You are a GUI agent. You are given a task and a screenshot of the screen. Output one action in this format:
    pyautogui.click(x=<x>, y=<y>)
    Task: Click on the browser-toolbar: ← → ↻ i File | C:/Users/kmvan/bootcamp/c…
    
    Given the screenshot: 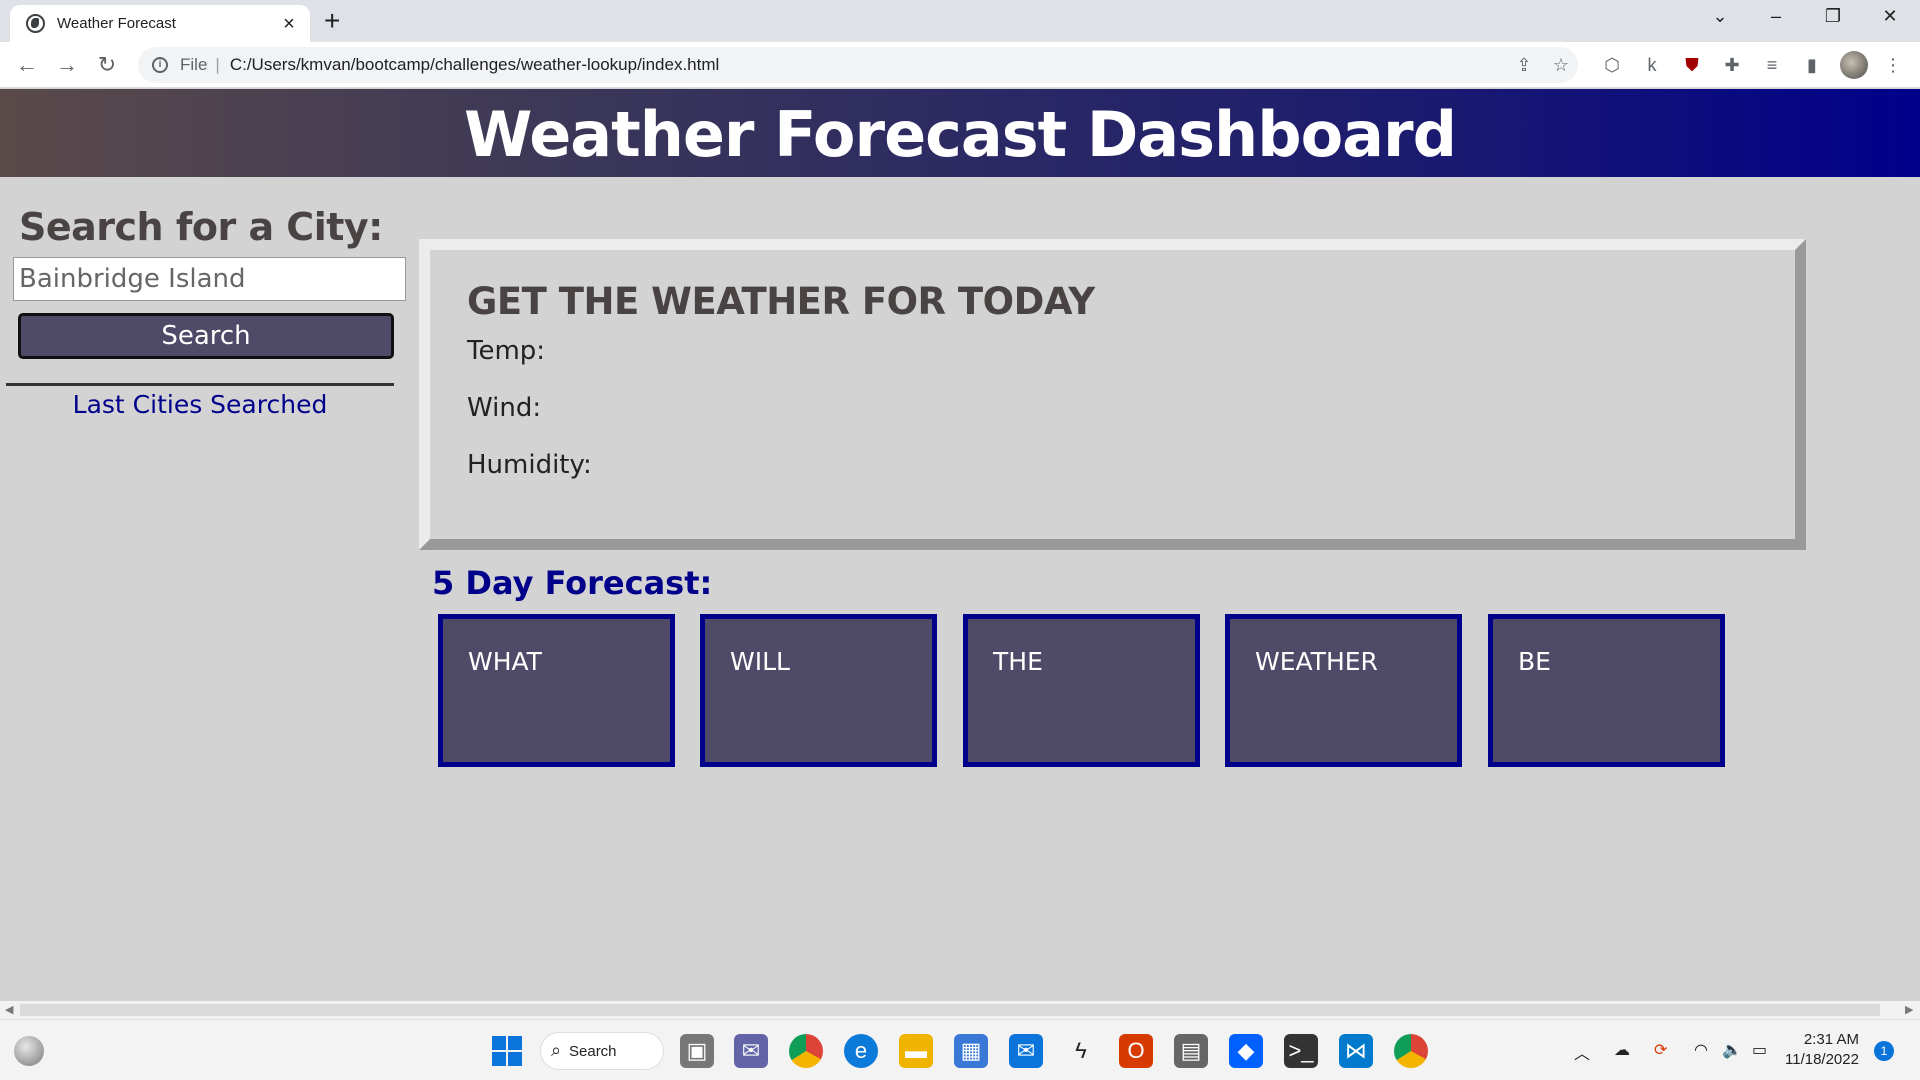 What is the action you would take?
    pyautogui.click(x=960, y=65)
    